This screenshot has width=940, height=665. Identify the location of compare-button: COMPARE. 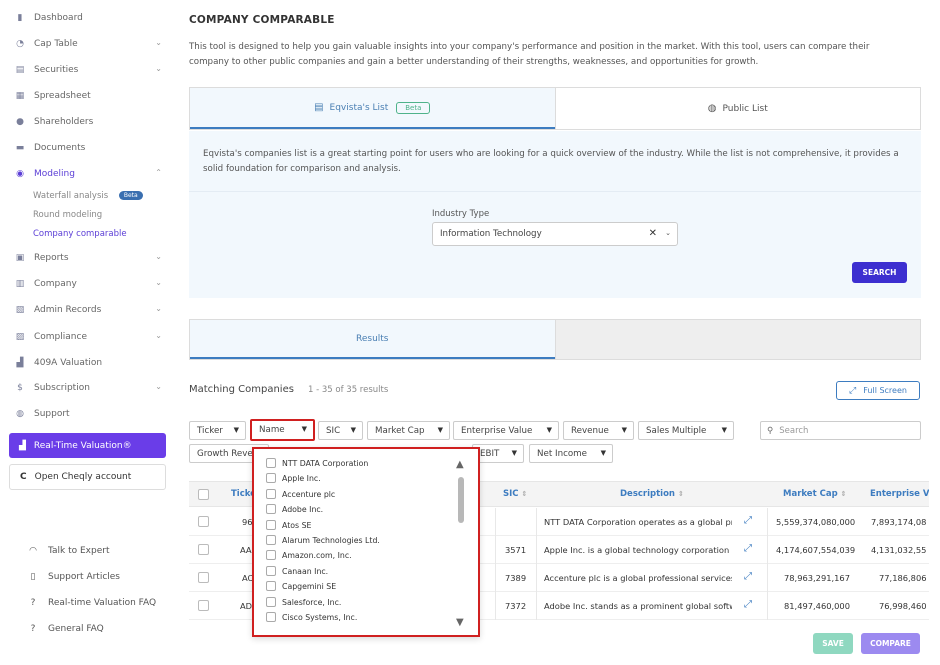
(890, 643).